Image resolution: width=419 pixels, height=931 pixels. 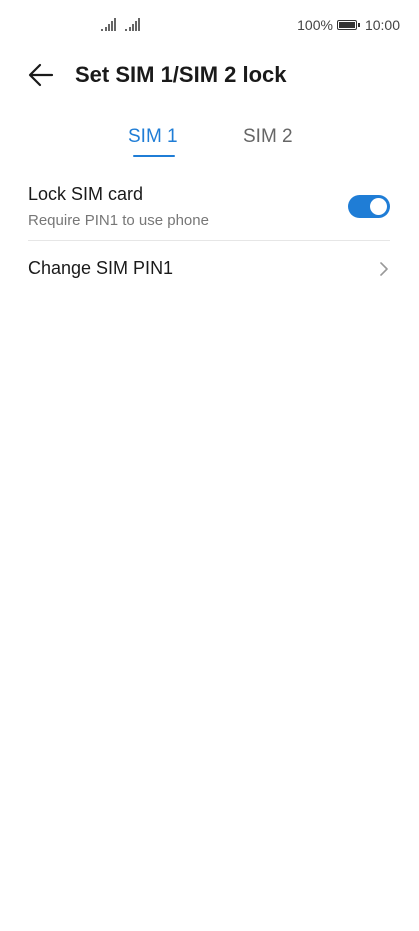 What do you see at coordinates (86, 194) in the screenshot?
I see `lock-sim-card-label: Lock SIM card` at bounding box center [86, 194].